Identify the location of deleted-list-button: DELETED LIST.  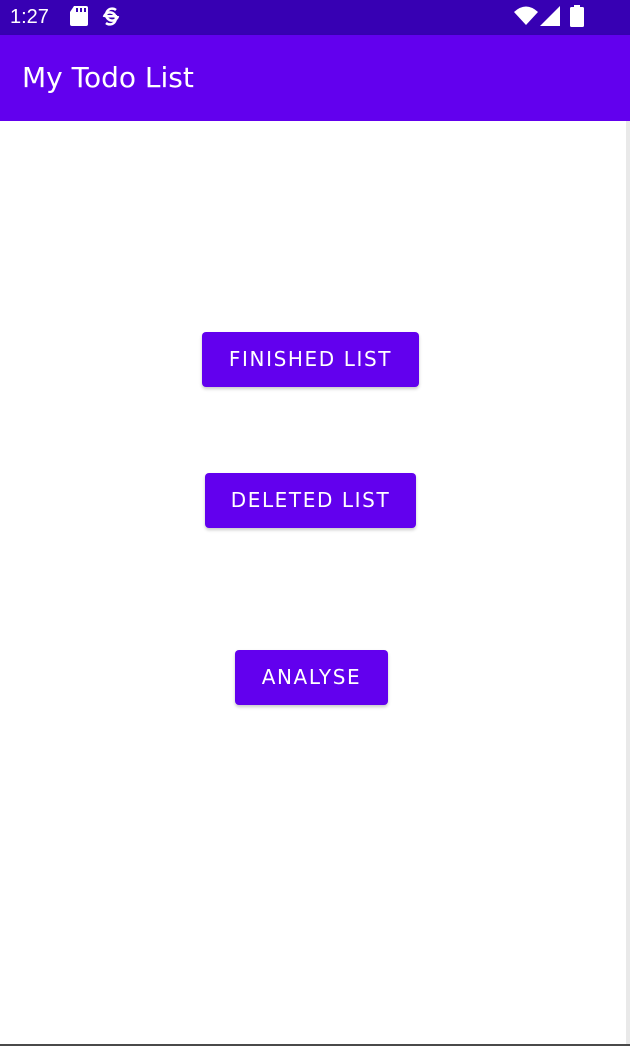
(310, 500).